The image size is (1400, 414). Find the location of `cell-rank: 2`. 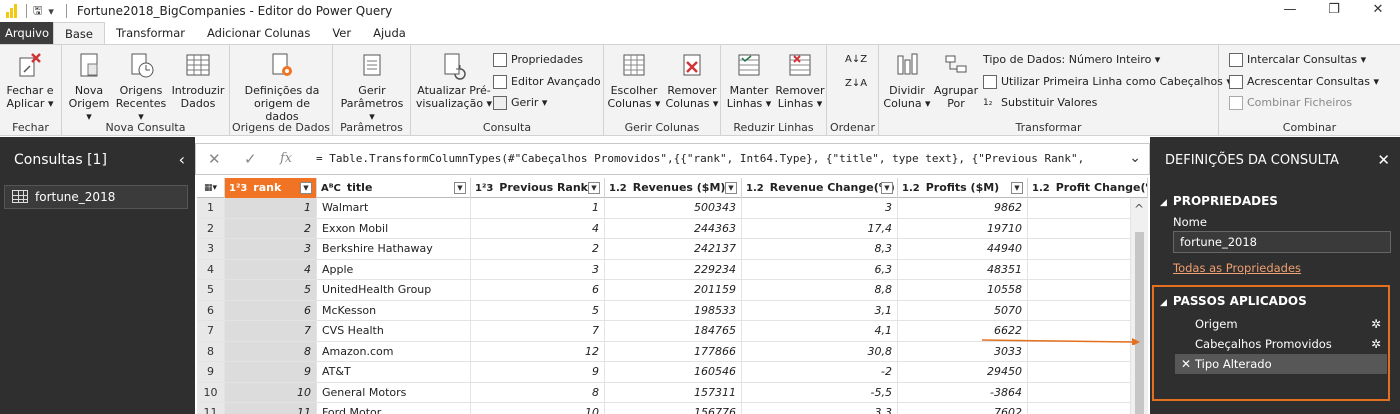

cell-rank: 2 is located at coordinates (271, 228).